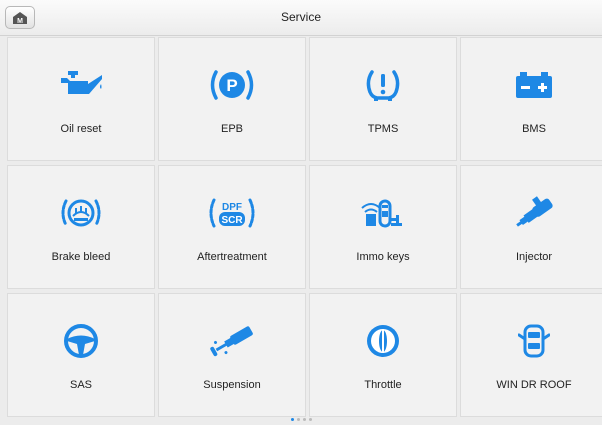 This screenshot has width=602, height=425. What do you see at coordinates (81, 129) in the screenshot?
I see `tile-label: Oil reset` at bounding box center [81, 129].